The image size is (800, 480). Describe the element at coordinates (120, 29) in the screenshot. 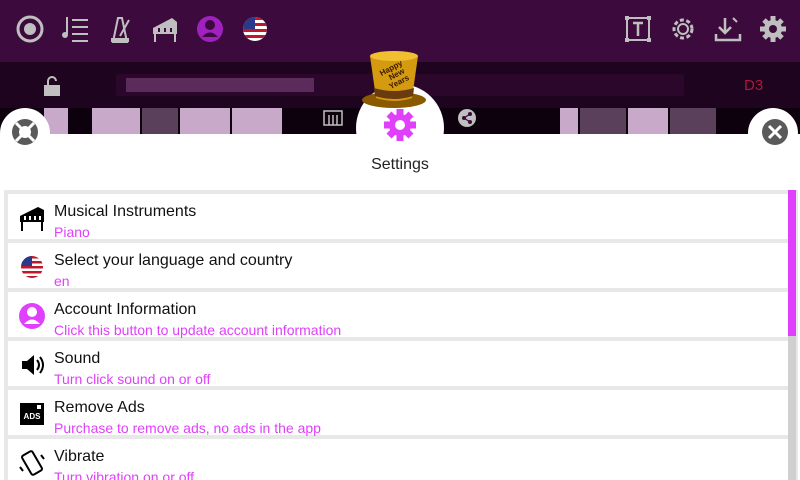

I see `metronome-icon` at that location.